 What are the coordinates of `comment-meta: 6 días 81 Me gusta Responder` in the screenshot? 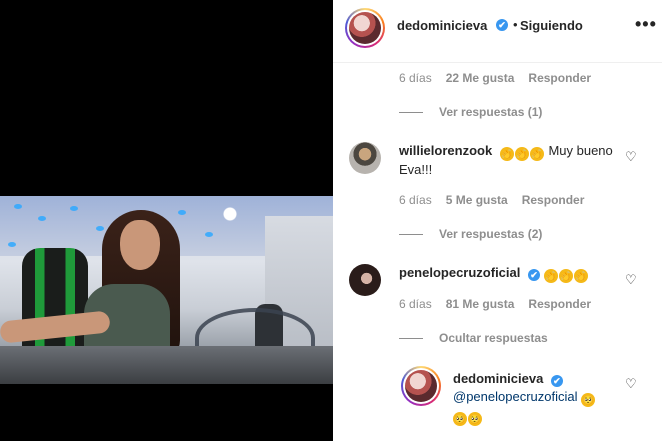 It's located at (502, 304).